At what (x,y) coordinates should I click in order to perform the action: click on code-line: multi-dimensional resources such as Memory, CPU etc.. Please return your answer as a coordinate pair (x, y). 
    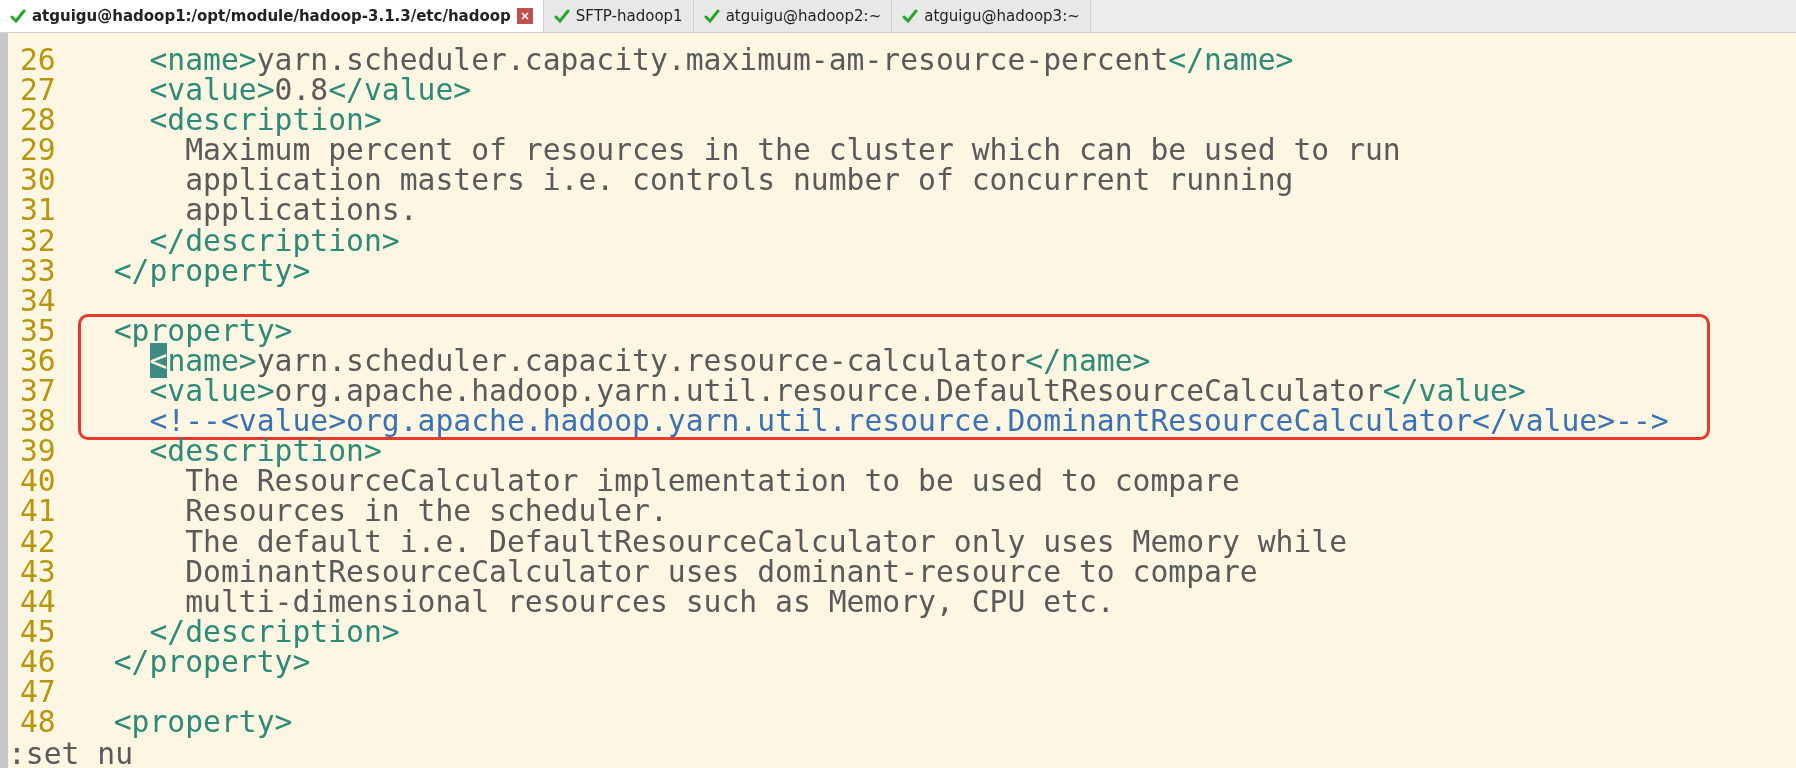
    Looking at the image, I should click on (649, 601).